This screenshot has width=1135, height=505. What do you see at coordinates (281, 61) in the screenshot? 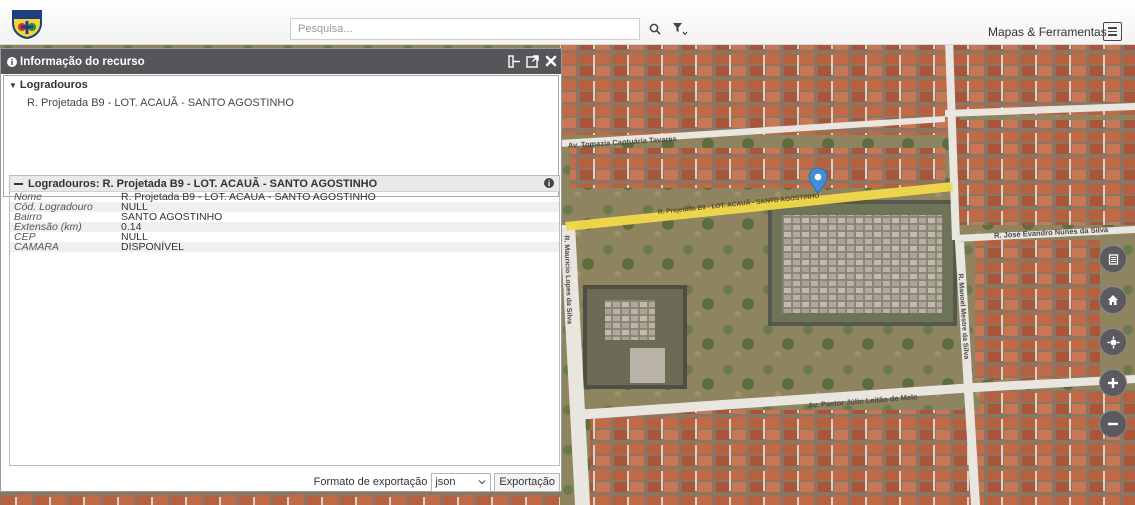
I see `panel-header: Informação do recurso` at bounding box center [281, 61].